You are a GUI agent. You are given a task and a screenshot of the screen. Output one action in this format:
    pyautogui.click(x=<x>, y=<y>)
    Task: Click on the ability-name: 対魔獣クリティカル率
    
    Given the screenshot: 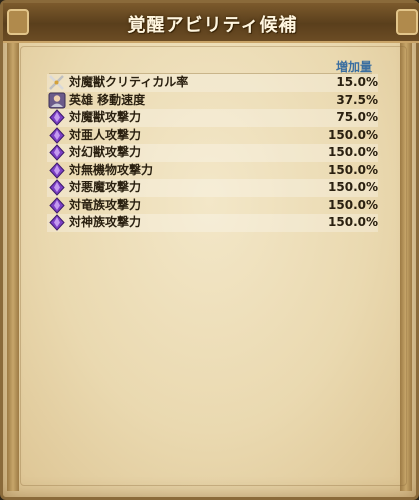 What is the action you would take?
    pyautogui.click(x=129, y=82)
    